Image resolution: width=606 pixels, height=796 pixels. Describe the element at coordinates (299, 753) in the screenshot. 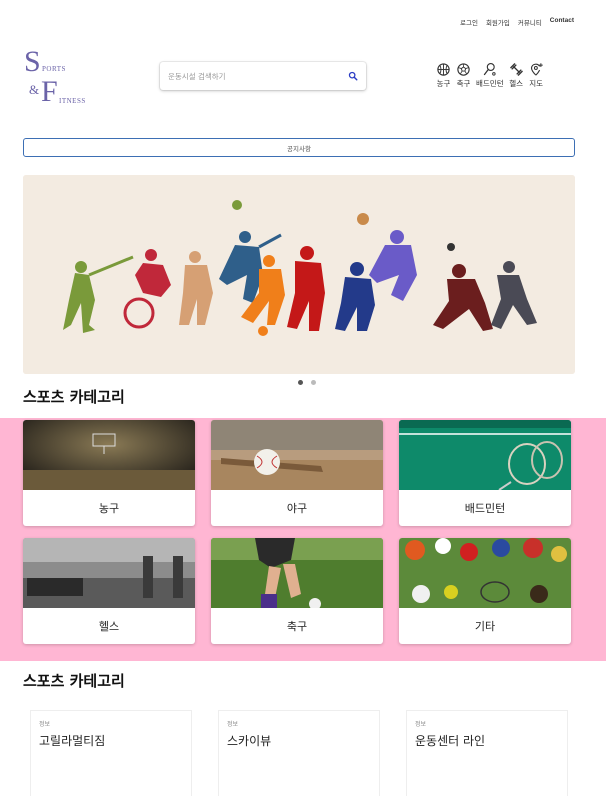

I see `facility-card: 정보 스카이뷰` at that location.